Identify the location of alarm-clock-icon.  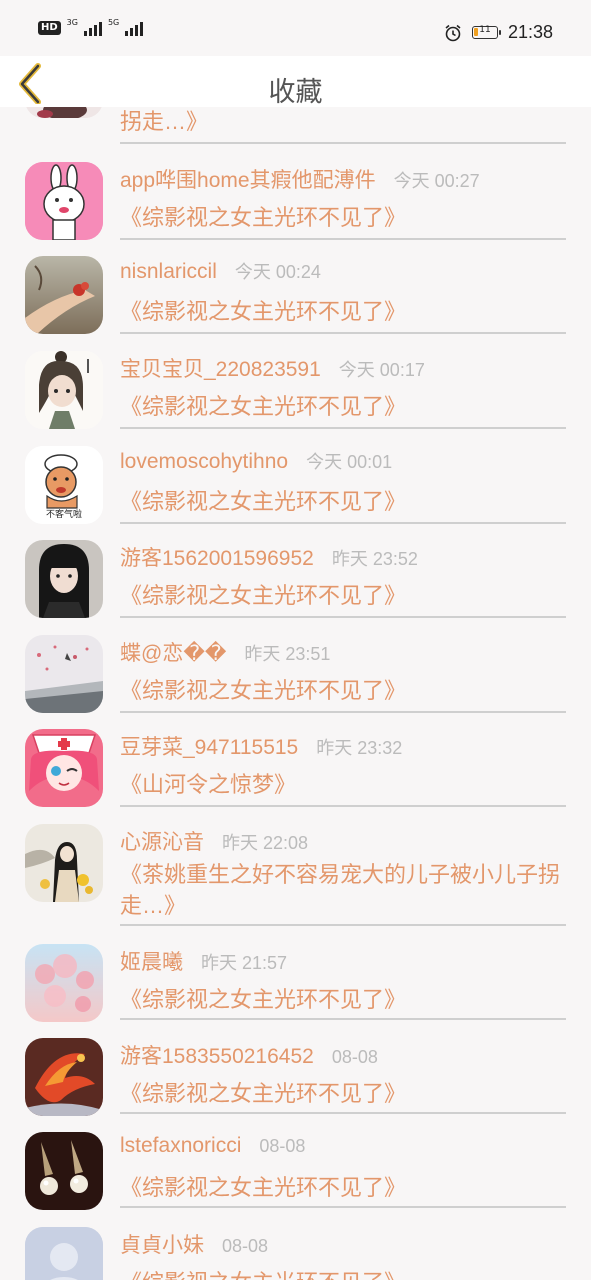
(453, 32).